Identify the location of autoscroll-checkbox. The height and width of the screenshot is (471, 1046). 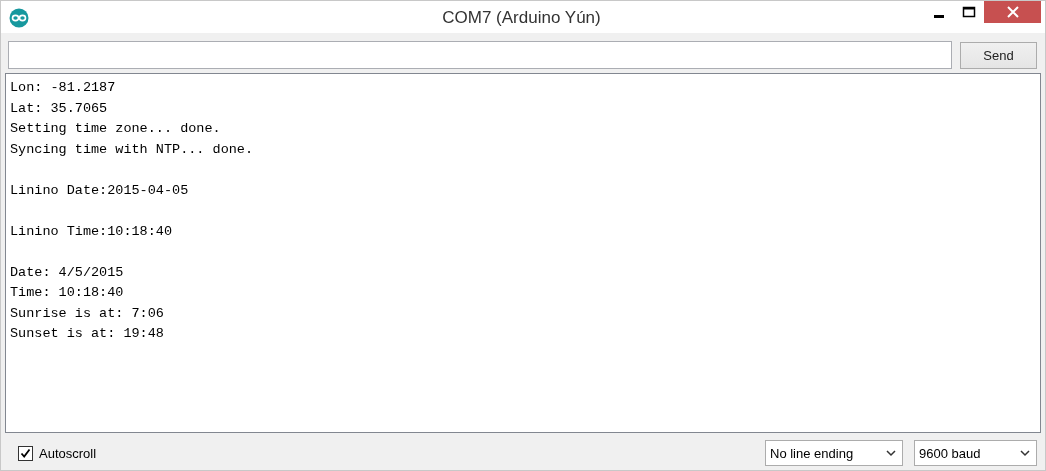
(25, 453).